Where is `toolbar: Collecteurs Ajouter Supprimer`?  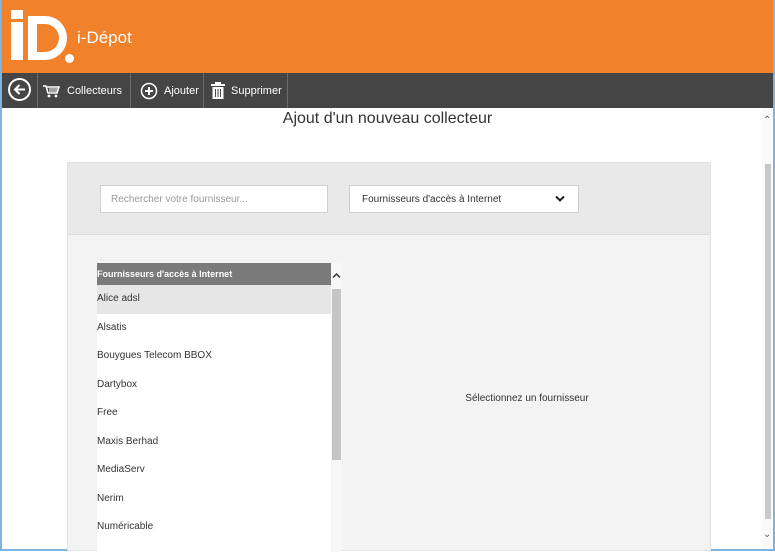 toolbar: Collecteurs Ajouter Supprimer is located at coordinates (387, 90).